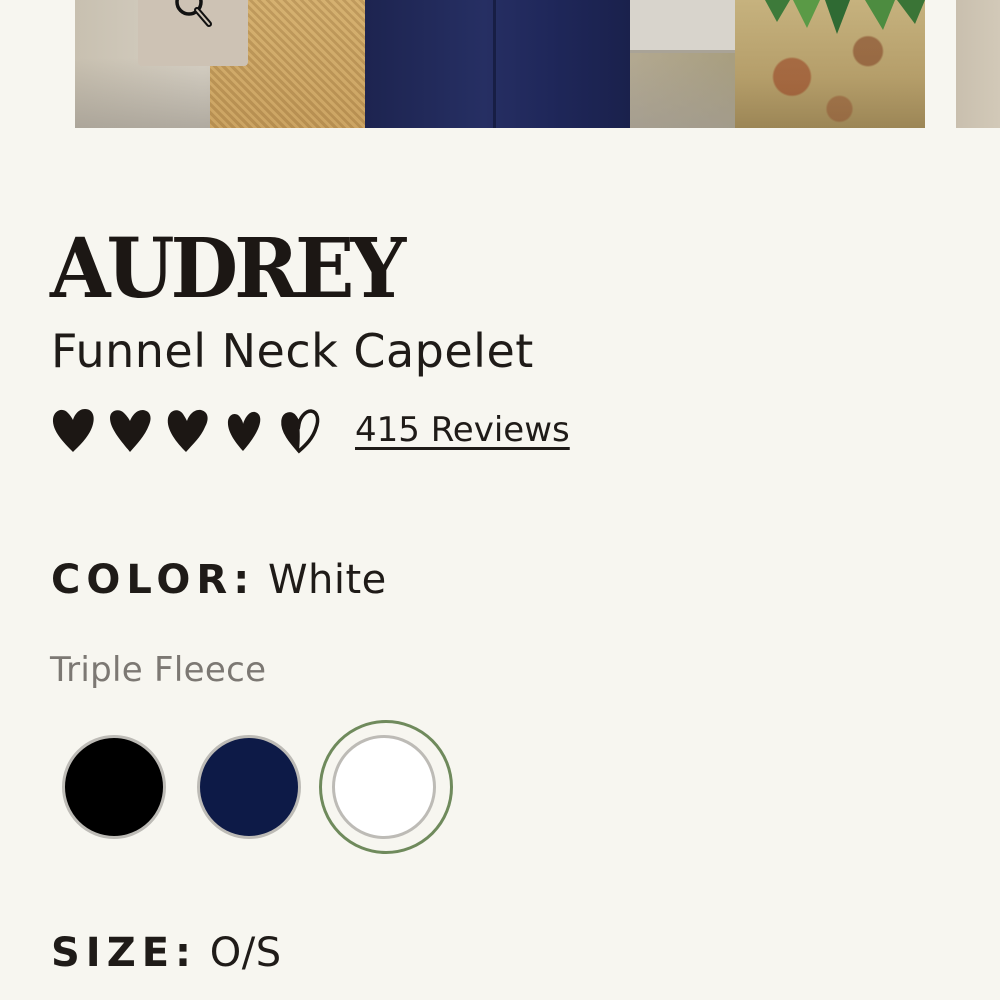 This screenshot has width=1000, height=1000. What do you see at coordinates (845, 17) in the screenshot?
I see `plant-leaves-image-detail` at bounding box center [845, 17].